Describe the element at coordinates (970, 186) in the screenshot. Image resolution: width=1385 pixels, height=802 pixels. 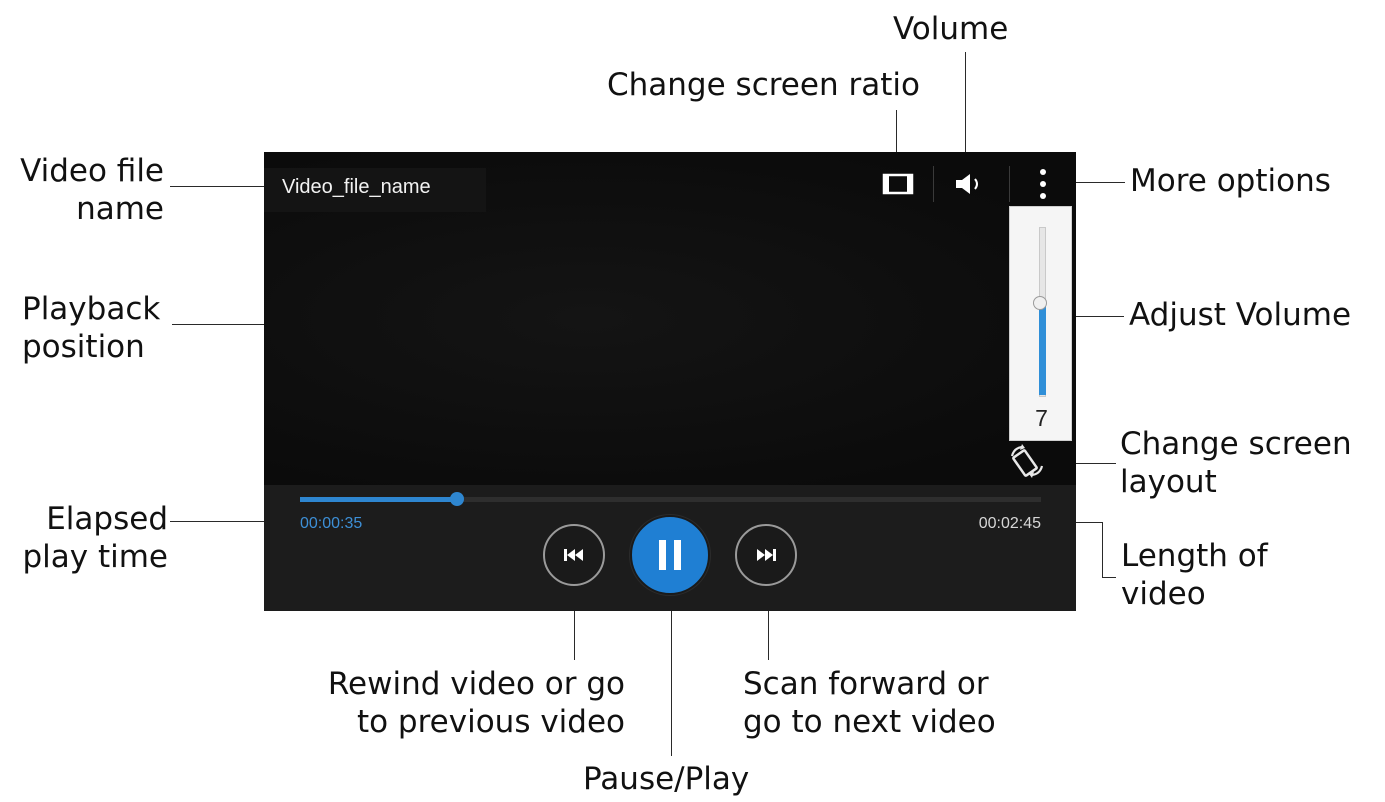
I see `speaker-icon` at that location.